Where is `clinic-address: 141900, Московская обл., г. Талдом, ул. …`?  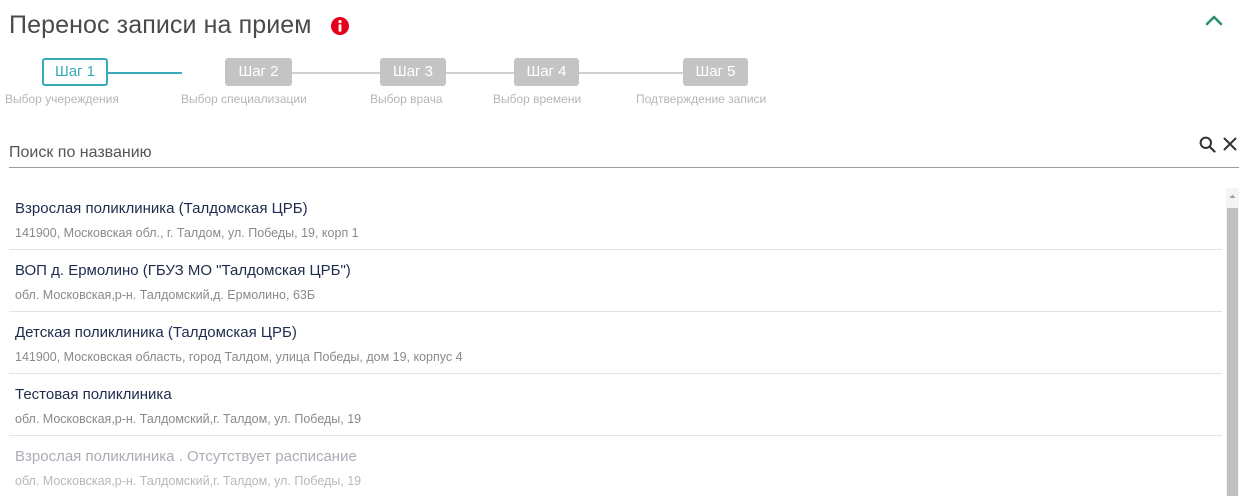 clinic-address: 141900, Московская обл., г. Талдом, ул. … is located at coordinates (187, 233).